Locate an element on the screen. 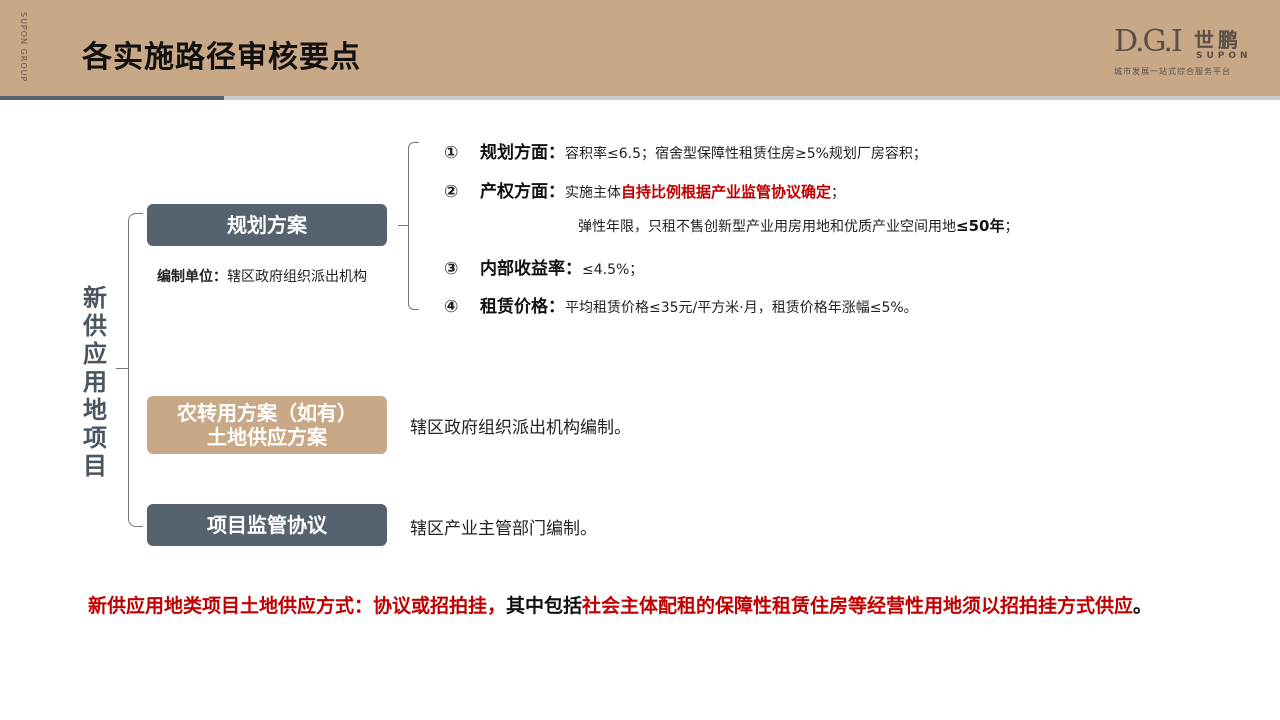  left-brace is located at coordinates (135, 370).